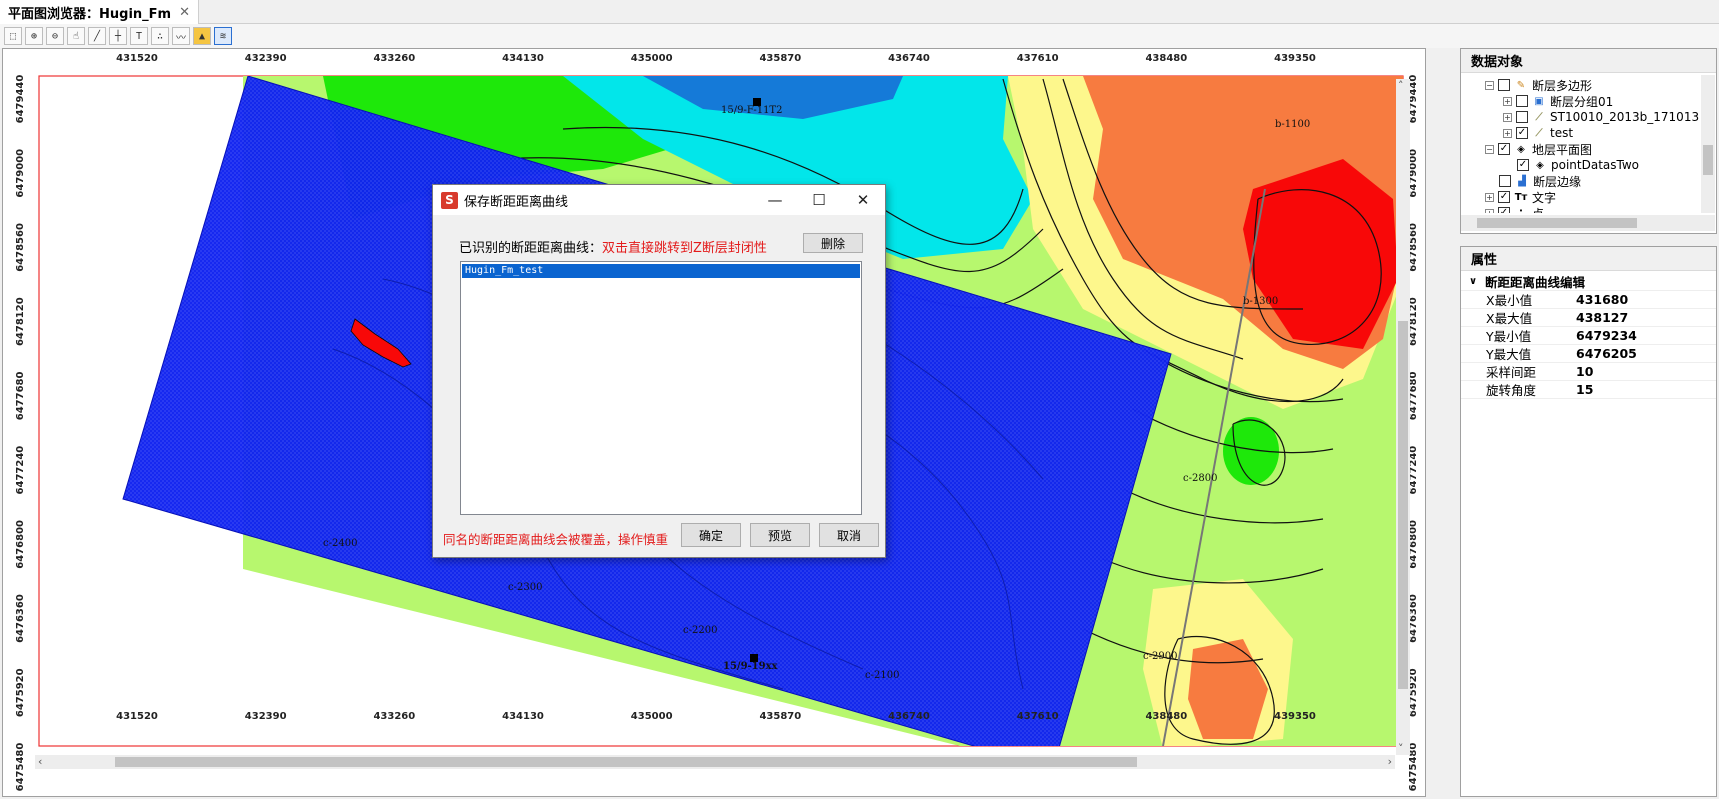 This screenshot has height=799, width=1719. What do you see at coordinates (1292, 124) in the screenshot?
I see `contour-label-r3: b-1100` at bounding box center [1292, 124].